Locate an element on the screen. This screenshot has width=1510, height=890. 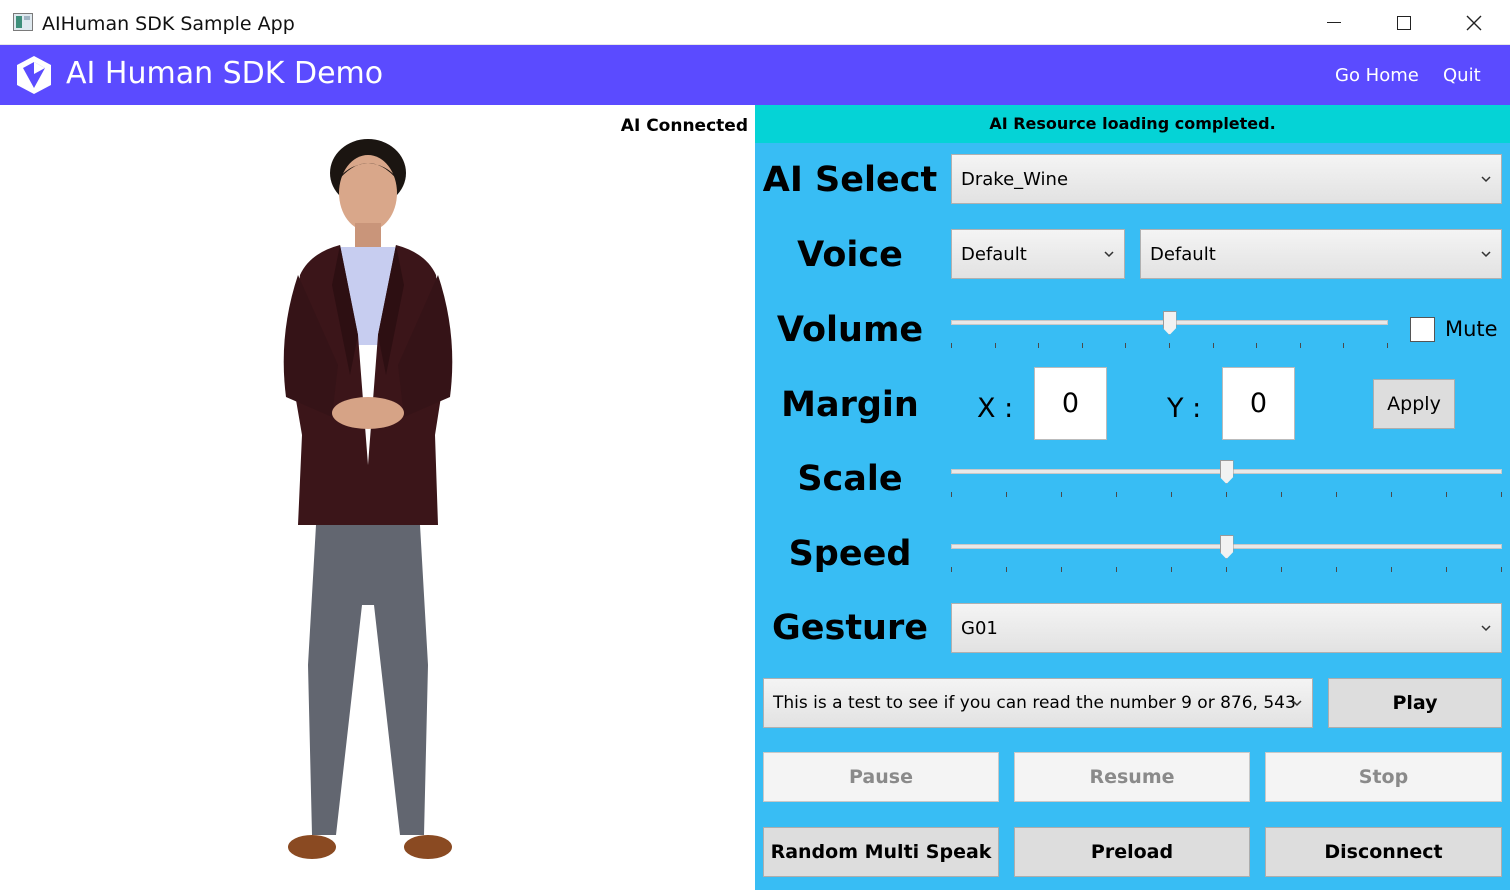
maximize-button is located at coordinates (1404, 22).